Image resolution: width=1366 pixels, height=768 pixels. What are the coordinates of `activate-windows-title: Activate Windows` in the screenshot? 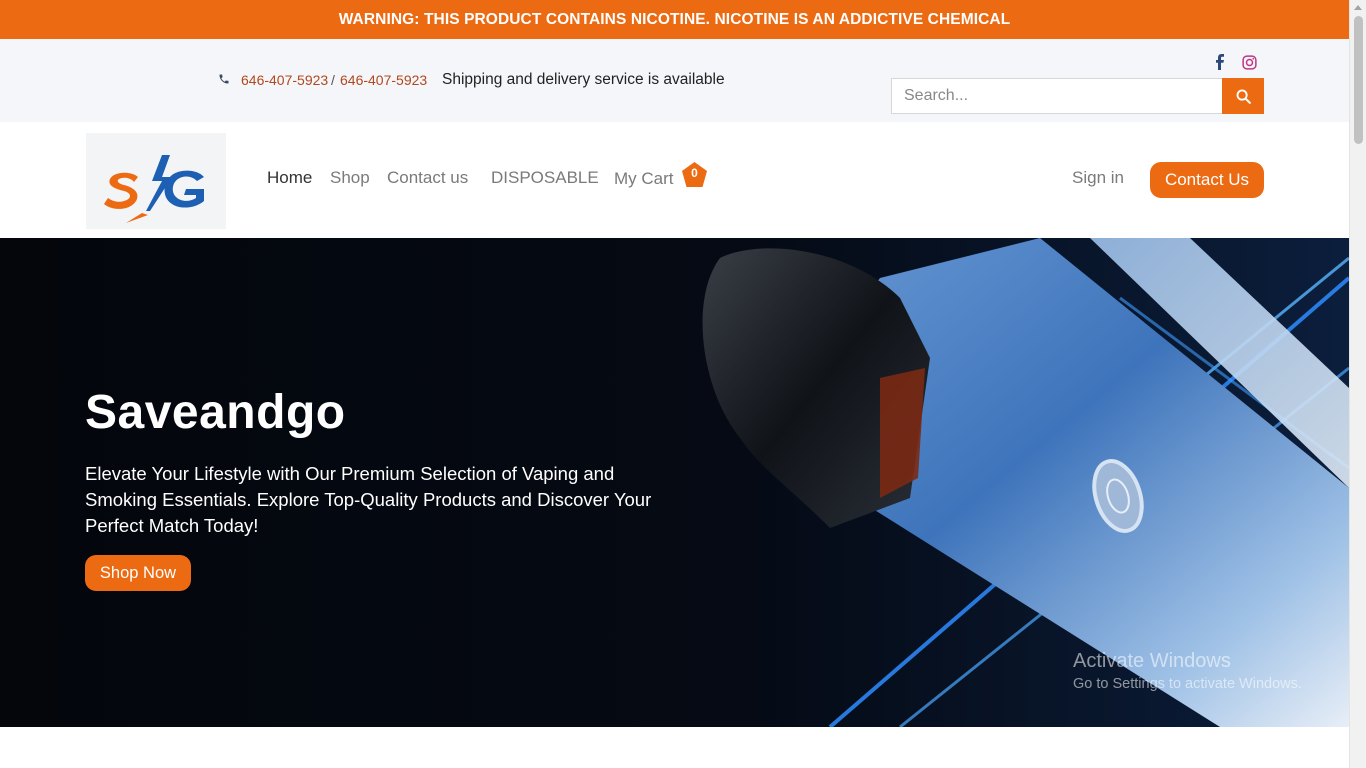 It's located at (1152, 661).